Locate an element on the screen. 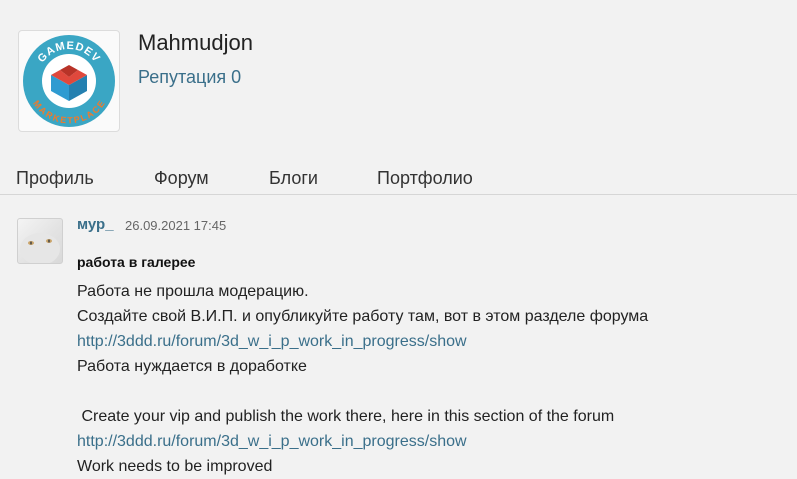 The height and width of the screenshot is (479, 797). gamedev-marketplace-logo: GAMEDEV MARKETPLACE is located at coordinates (69, 81).